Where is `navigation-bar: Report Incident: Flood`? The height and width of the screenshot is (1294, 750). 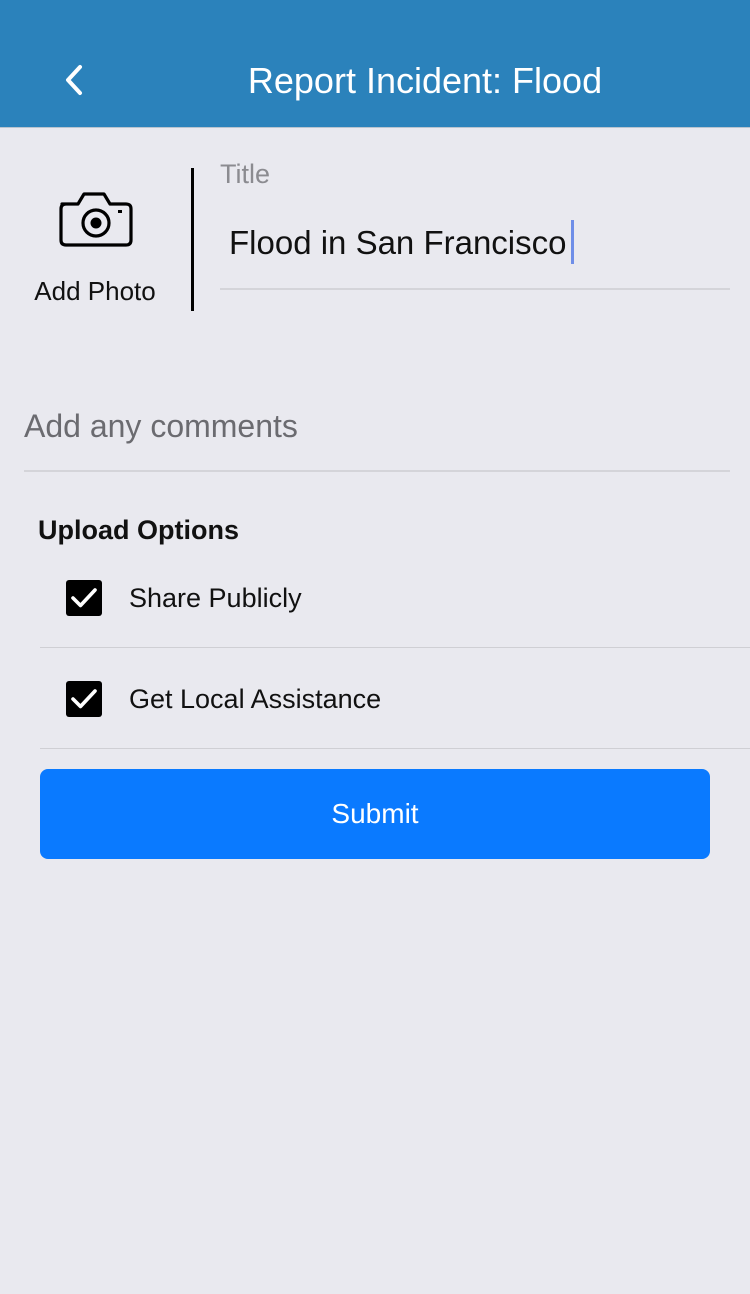
navigation-bar: Report Incident: Flood is located at coordinates (375, 64).